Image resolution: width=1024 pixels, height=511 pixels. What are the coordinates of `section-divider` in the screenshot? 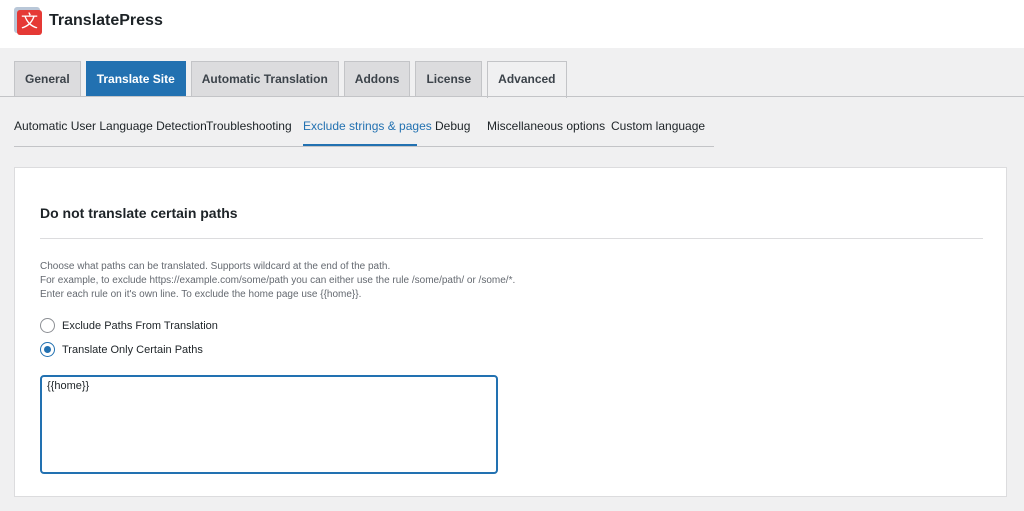 It's located at (511, 238).